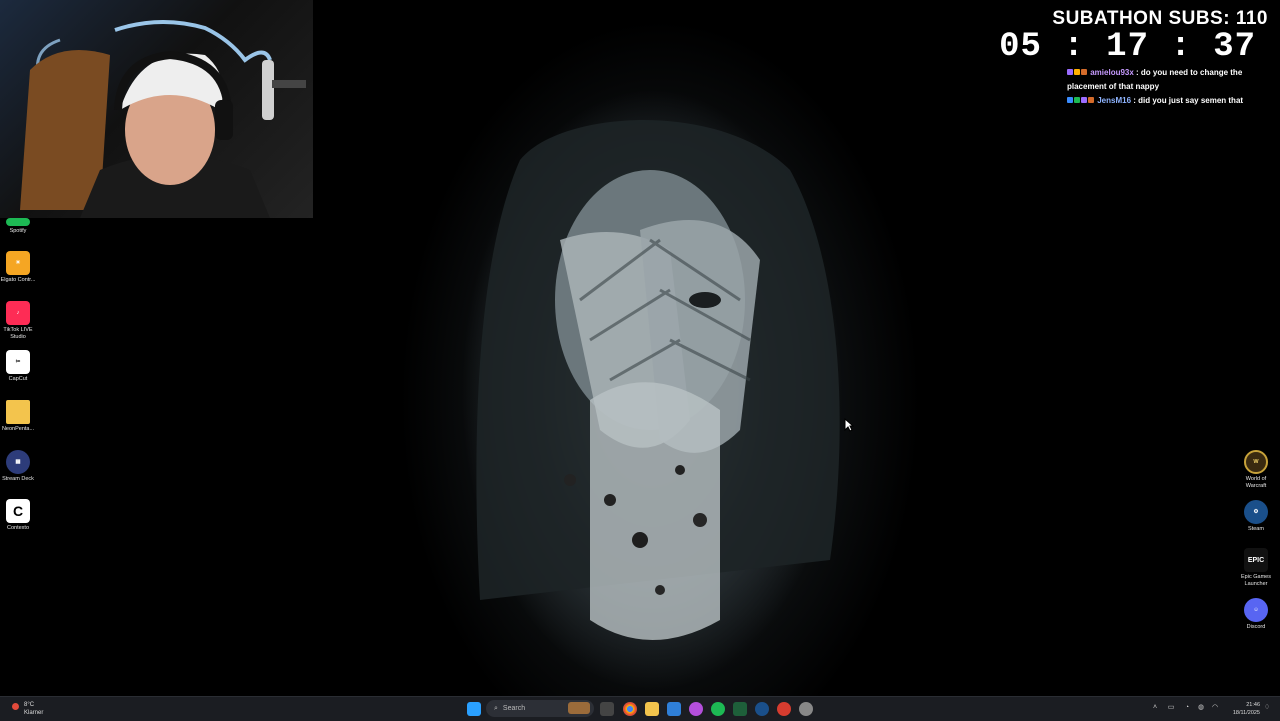  I want to click on tray-overflow-icon: ˄, so click(1155, 708).